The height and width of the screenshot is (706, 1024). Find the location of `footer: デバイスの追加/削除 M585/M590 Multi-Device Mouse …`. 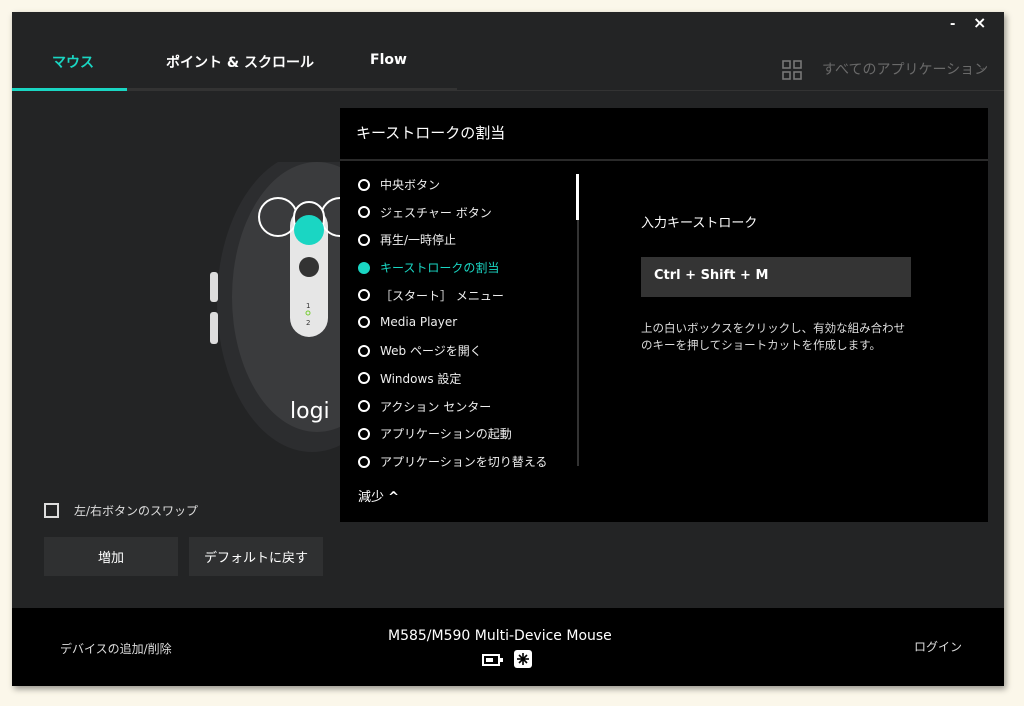

footer: デバイスの追加/削除 M585/M590 Multi-Device Mouse … is located at coordinates (508, 647).